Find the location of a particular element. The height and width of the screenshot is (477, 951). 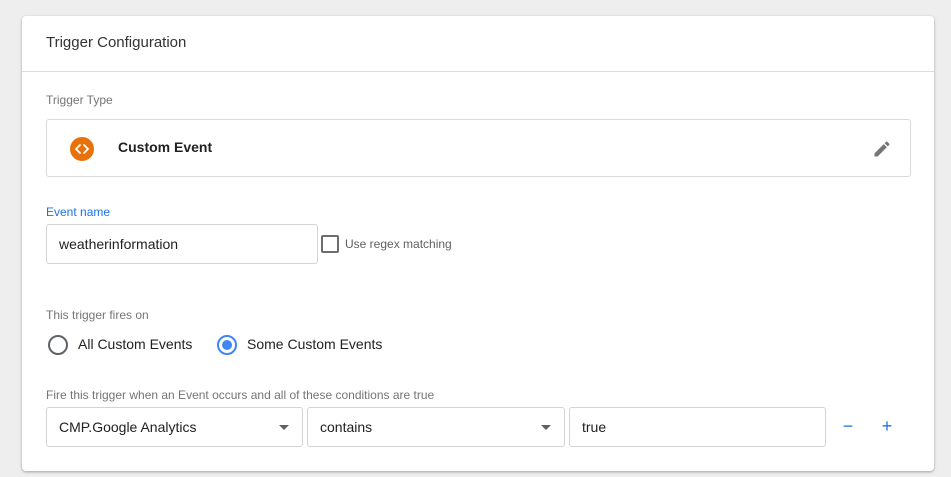

fires-on-label: This trigger fires on is located at coordinates (97, 315).